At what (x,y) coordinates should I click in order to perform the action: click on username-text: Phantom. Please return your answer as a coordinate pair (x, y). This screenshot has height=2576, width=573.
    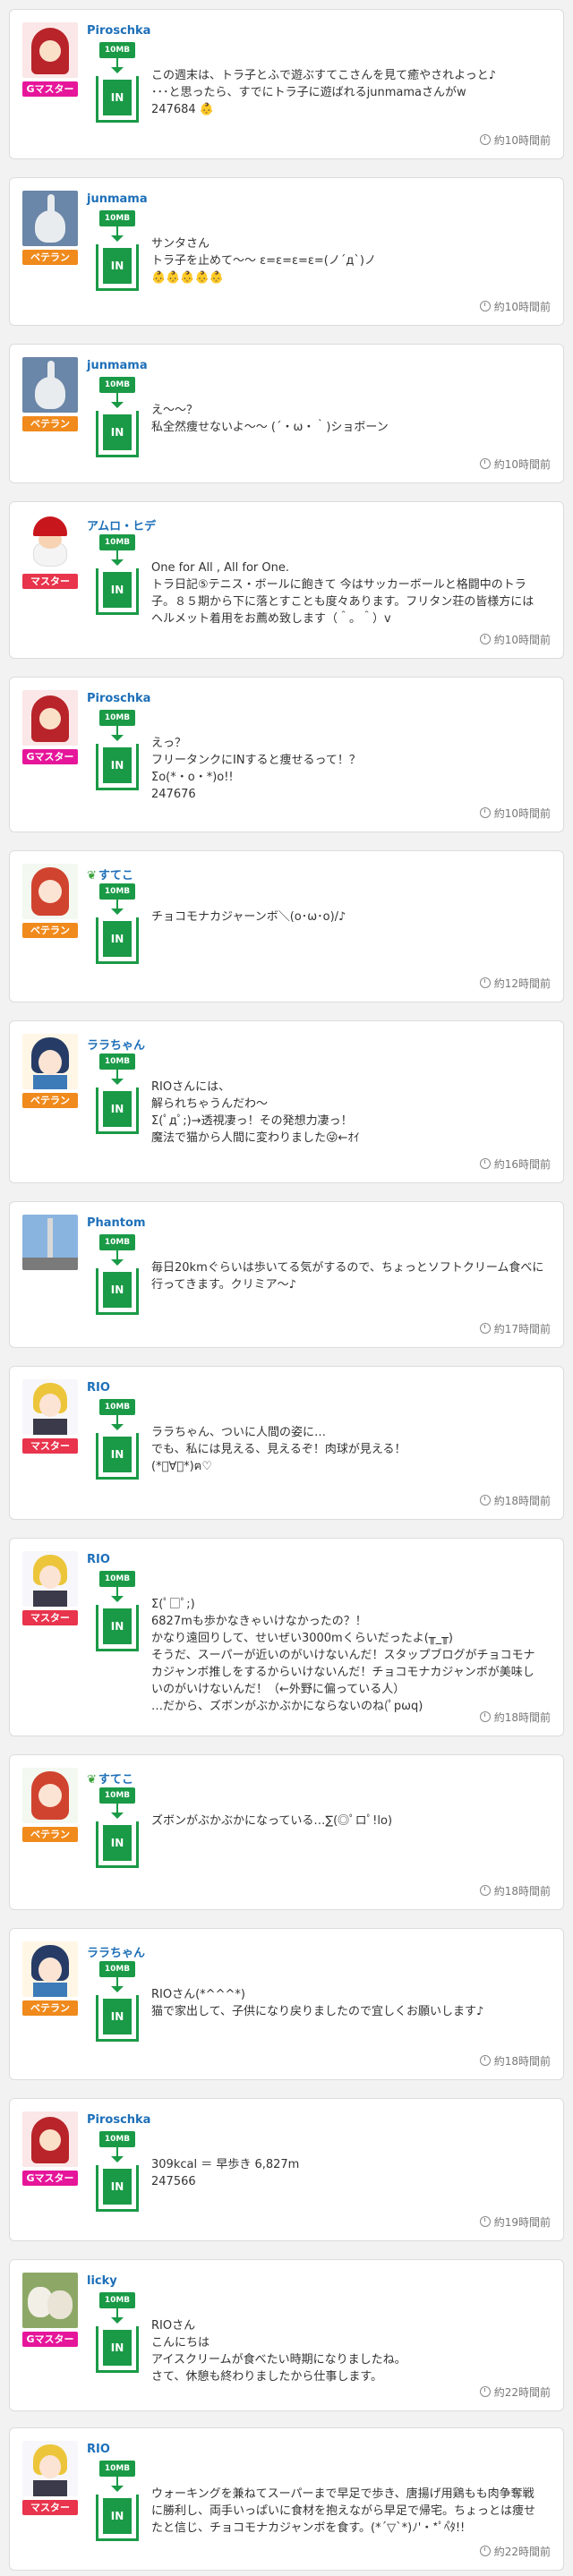
    Looking at the image, I should click on (116, 1223).